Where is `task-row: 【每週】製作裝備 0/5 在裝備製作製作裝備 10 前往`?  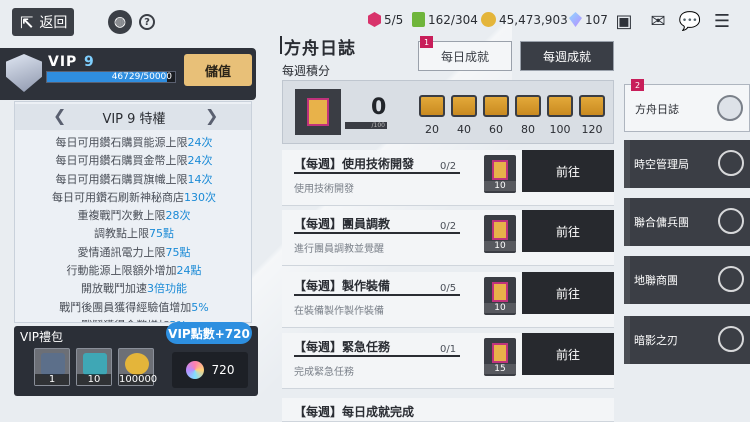 task-row: 【每週】製作裝備 0/5 在裝備製作製作裝備 10 前往 is located at coordinates (448, 300).